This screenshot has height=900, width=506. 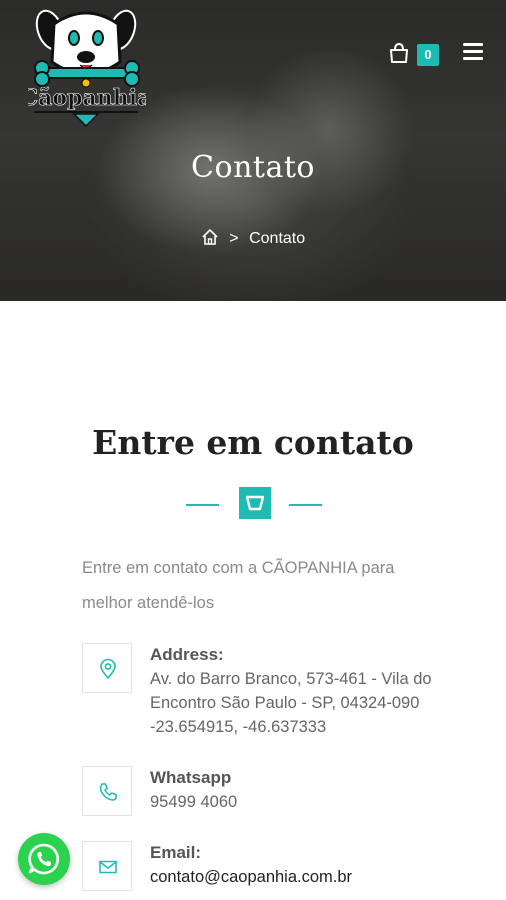 I want to click on mail-icon, so click(x=108, y=867).